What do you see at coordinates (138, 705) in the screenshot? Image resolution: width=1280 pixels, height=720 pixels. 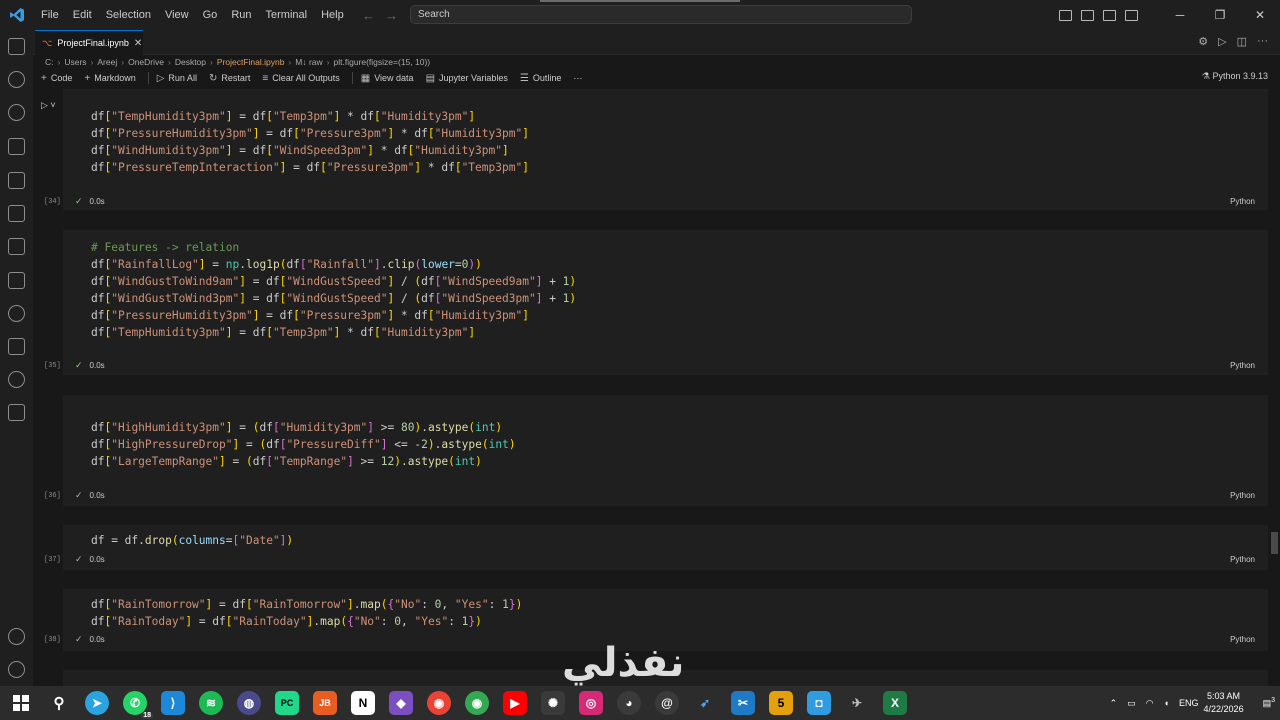 I see `whatsapp-icon: ✆ 18` at bounding box center [138, 705].